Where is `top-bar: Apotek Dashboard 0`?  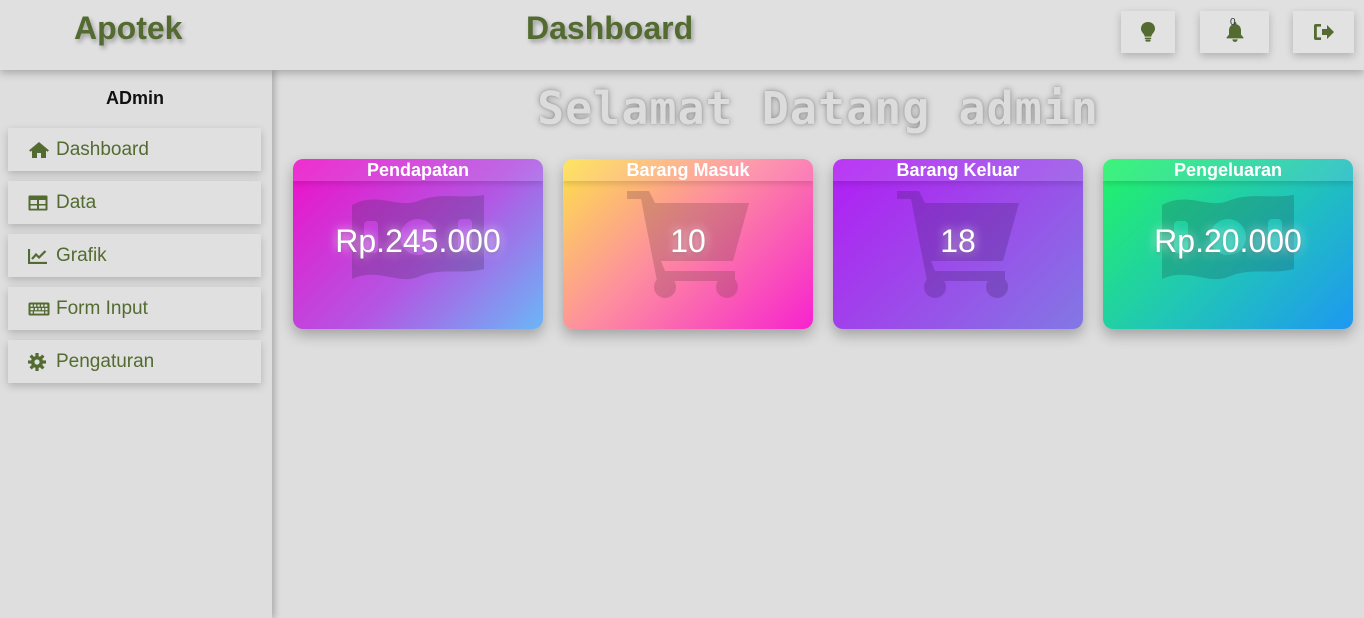
top-bar: Apotek Dashboard 0 is located at coordinates (682, 35).